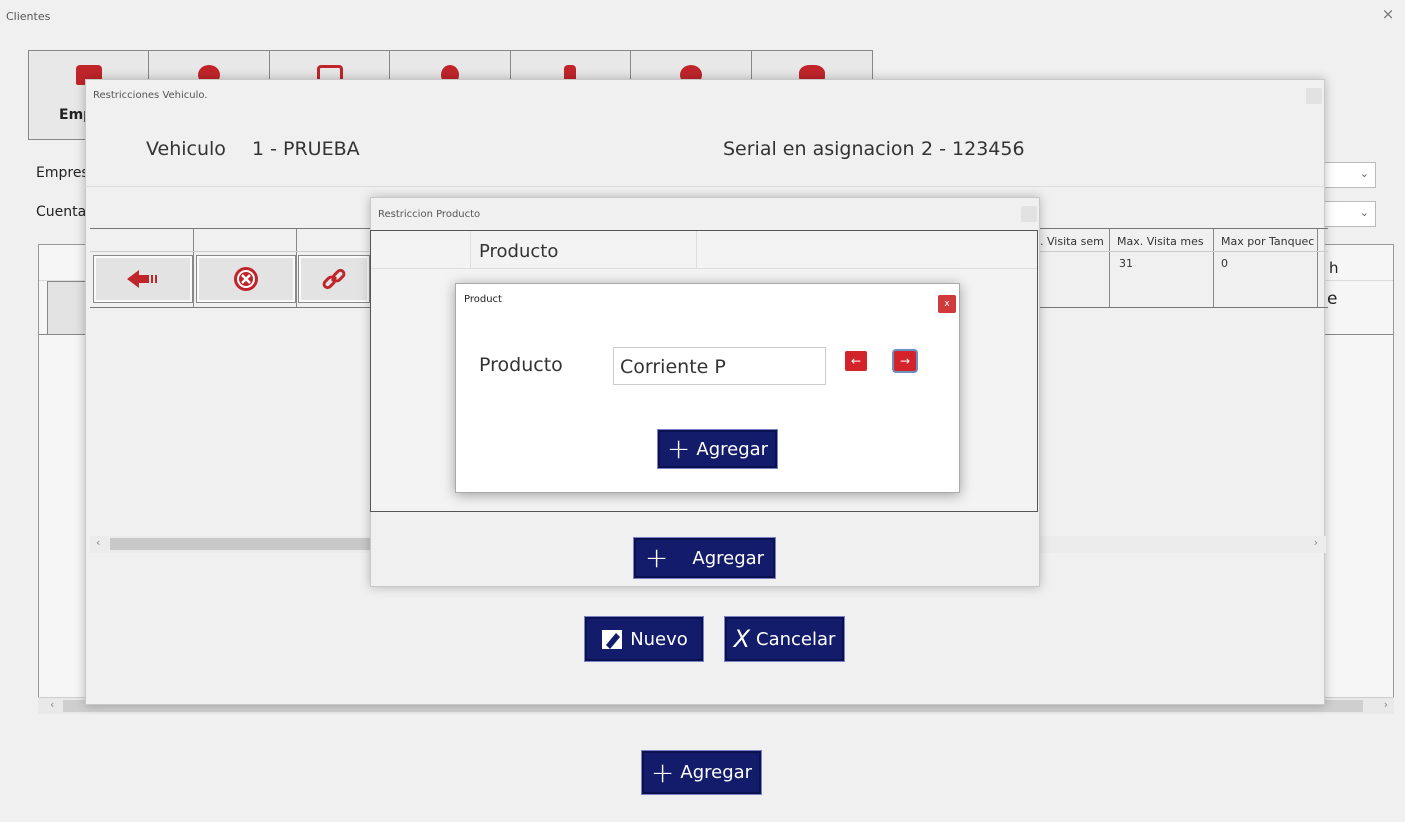  I want to click on divider, so click(705, 186).